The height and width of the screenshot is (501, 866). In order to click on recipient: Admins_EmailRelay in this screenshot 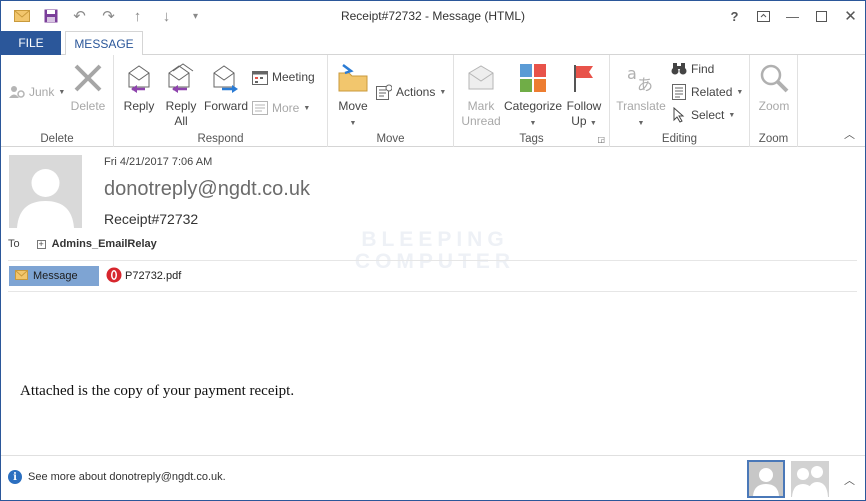, I will do `click(104, 244)`.